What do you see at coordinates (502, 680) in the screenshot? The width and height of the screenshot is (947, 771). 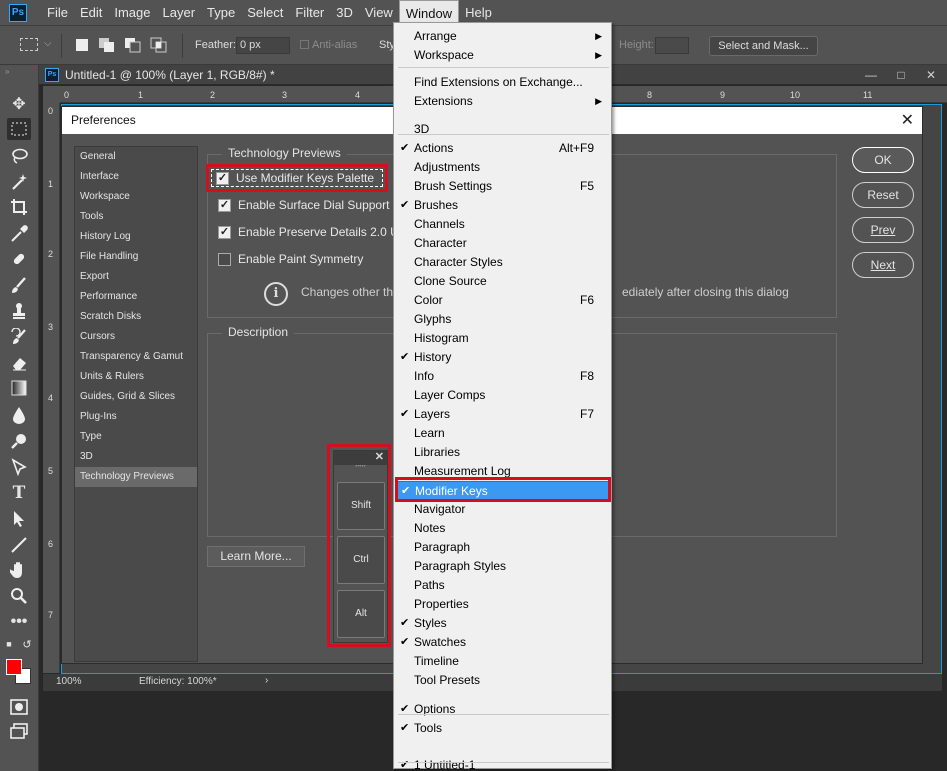 I see `window-menu-item-tool-presets: Tool Presets` at bounding box center [502, 680].